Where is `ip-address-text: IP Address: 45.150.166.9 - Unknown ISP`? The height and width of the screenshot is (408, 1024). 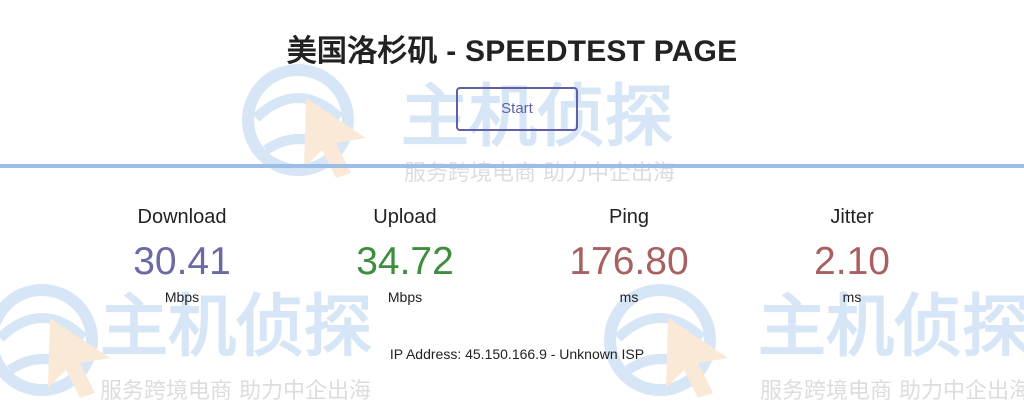 ip-address-text: IP Address: 45.150.166.9 - Unknown ISP is located at coordinates (517, 354).